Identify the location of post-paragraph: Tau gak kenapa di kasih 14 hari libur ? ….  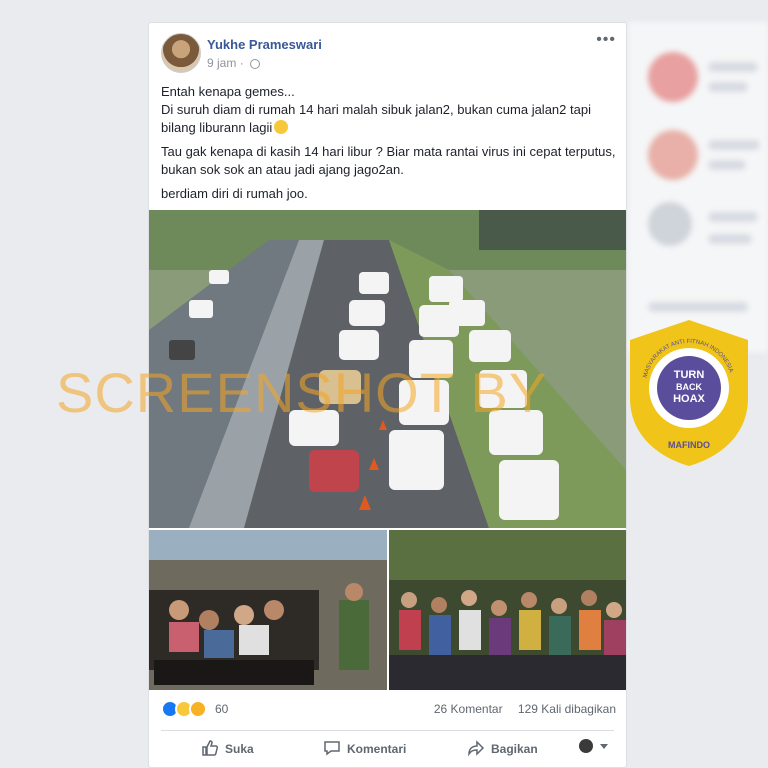
(388, 160).